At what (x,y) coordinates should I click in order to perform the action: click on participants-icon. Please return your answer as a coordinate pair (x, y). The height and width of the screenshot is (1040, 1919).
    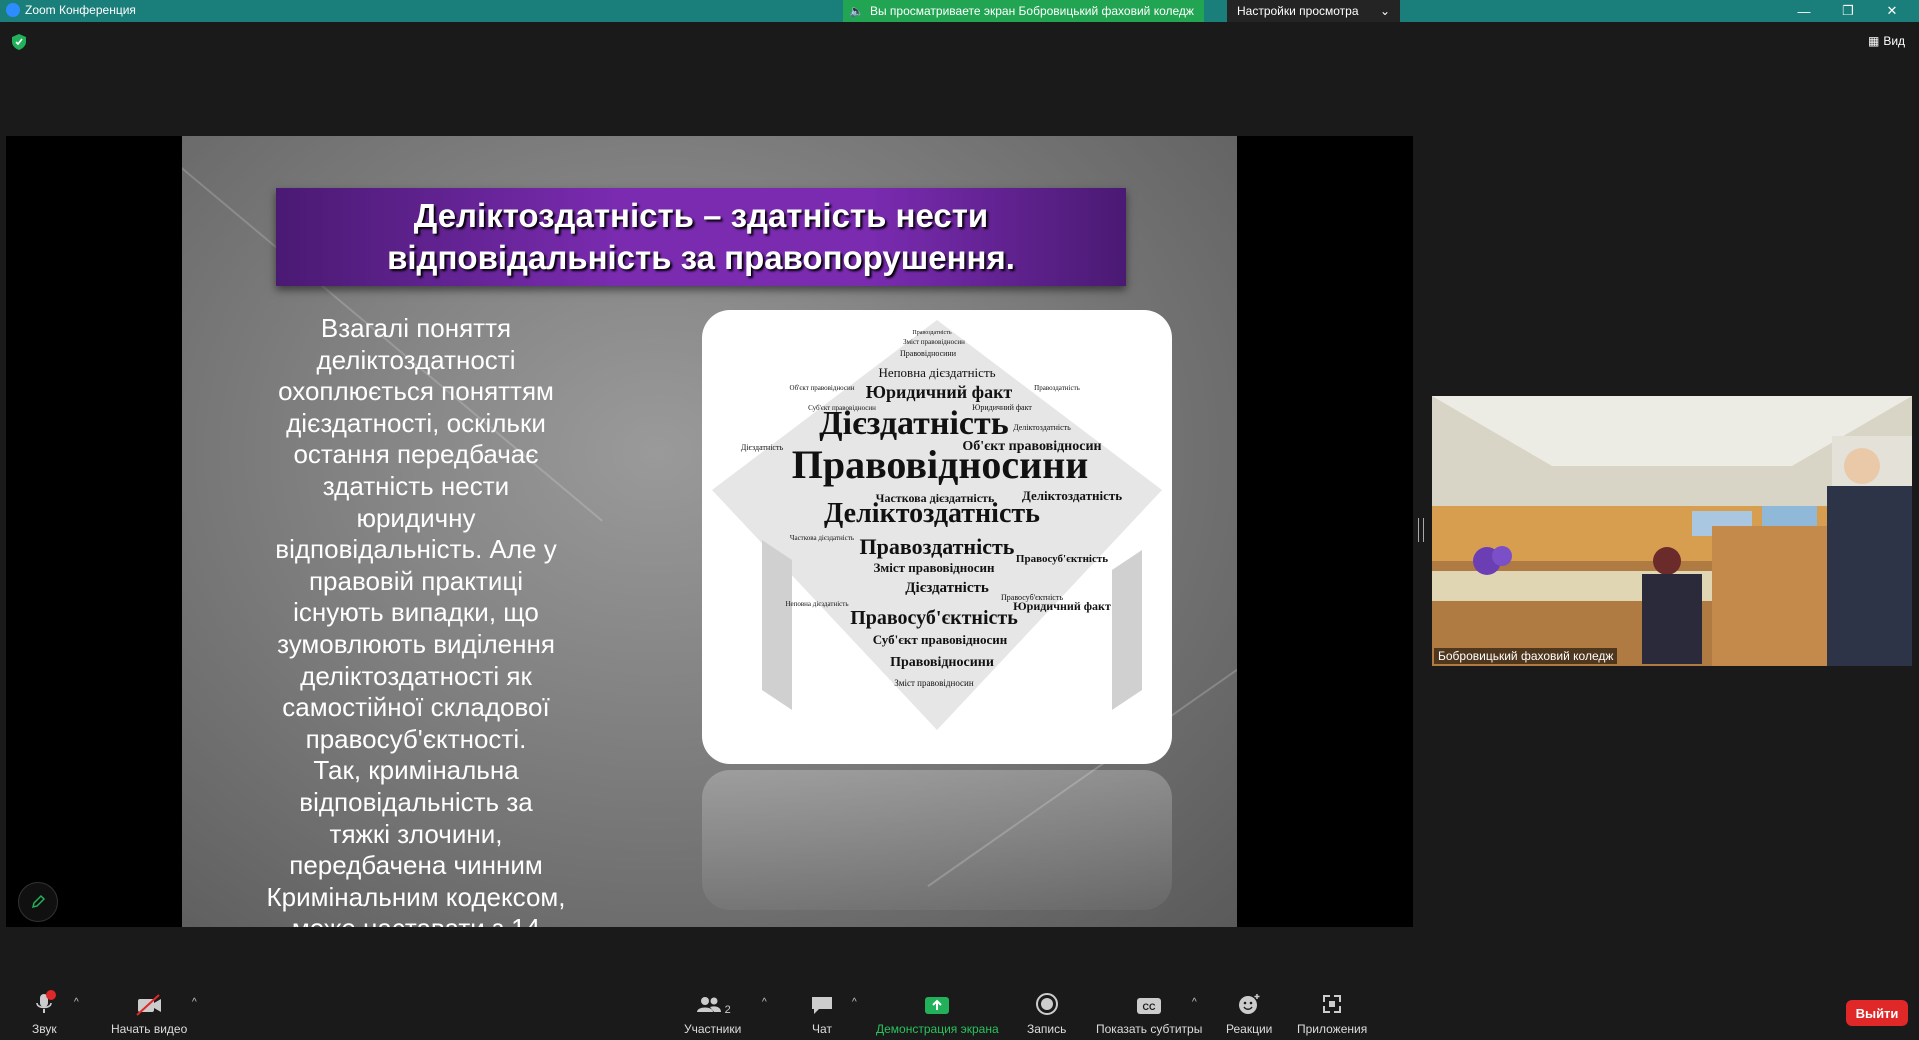
    Looking at the image, I should click on (708, 1004).